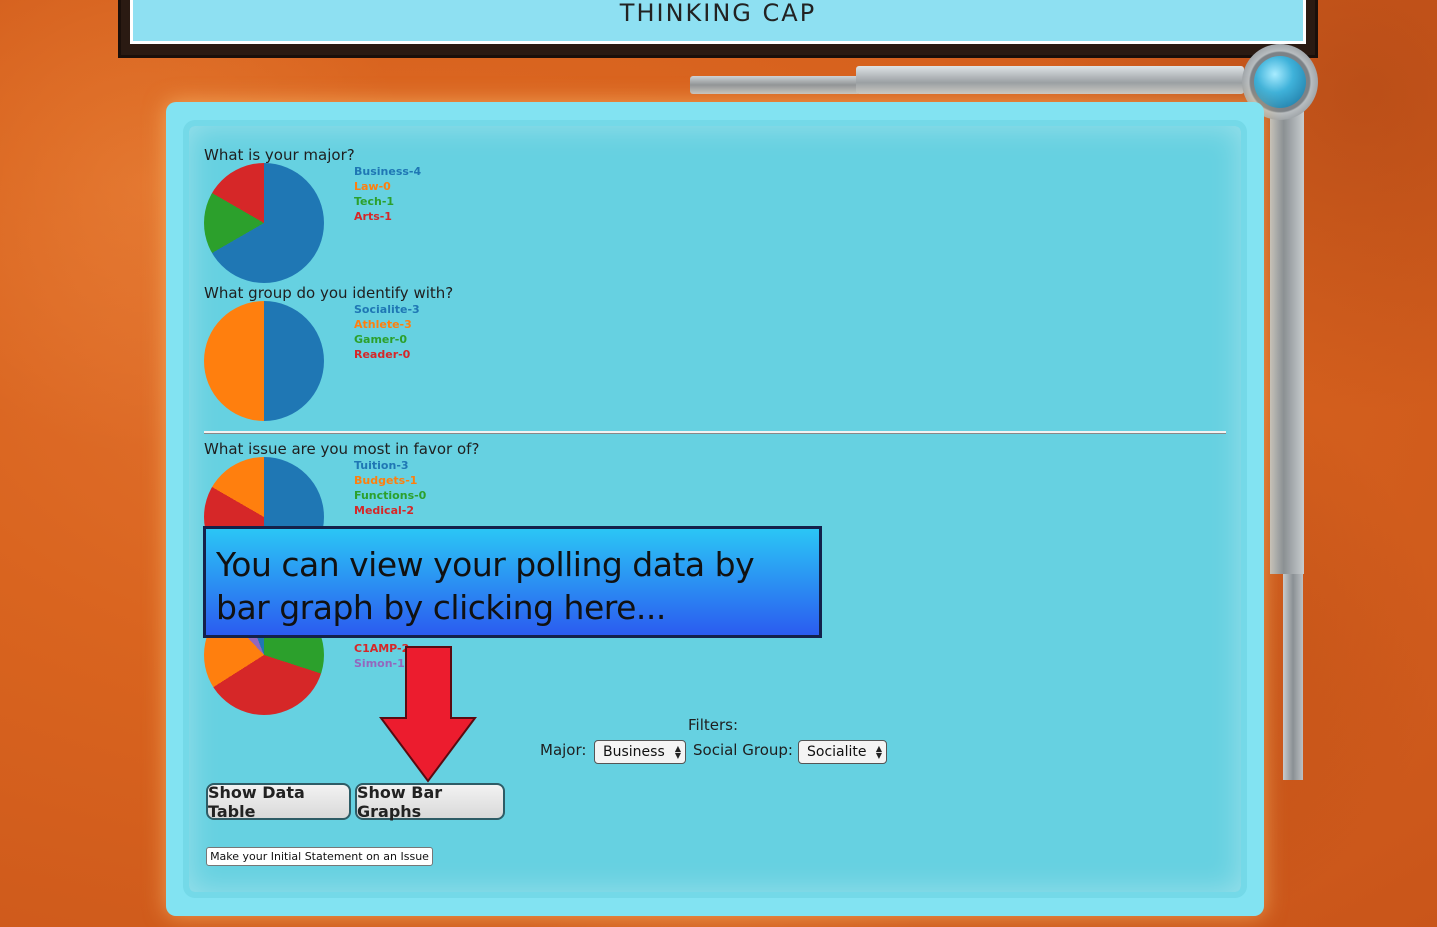 The image size is (1437, 927). Describe the element at coordinates (563, 750) in the screenshot. I see `major-filter-label: Major:` at that location.